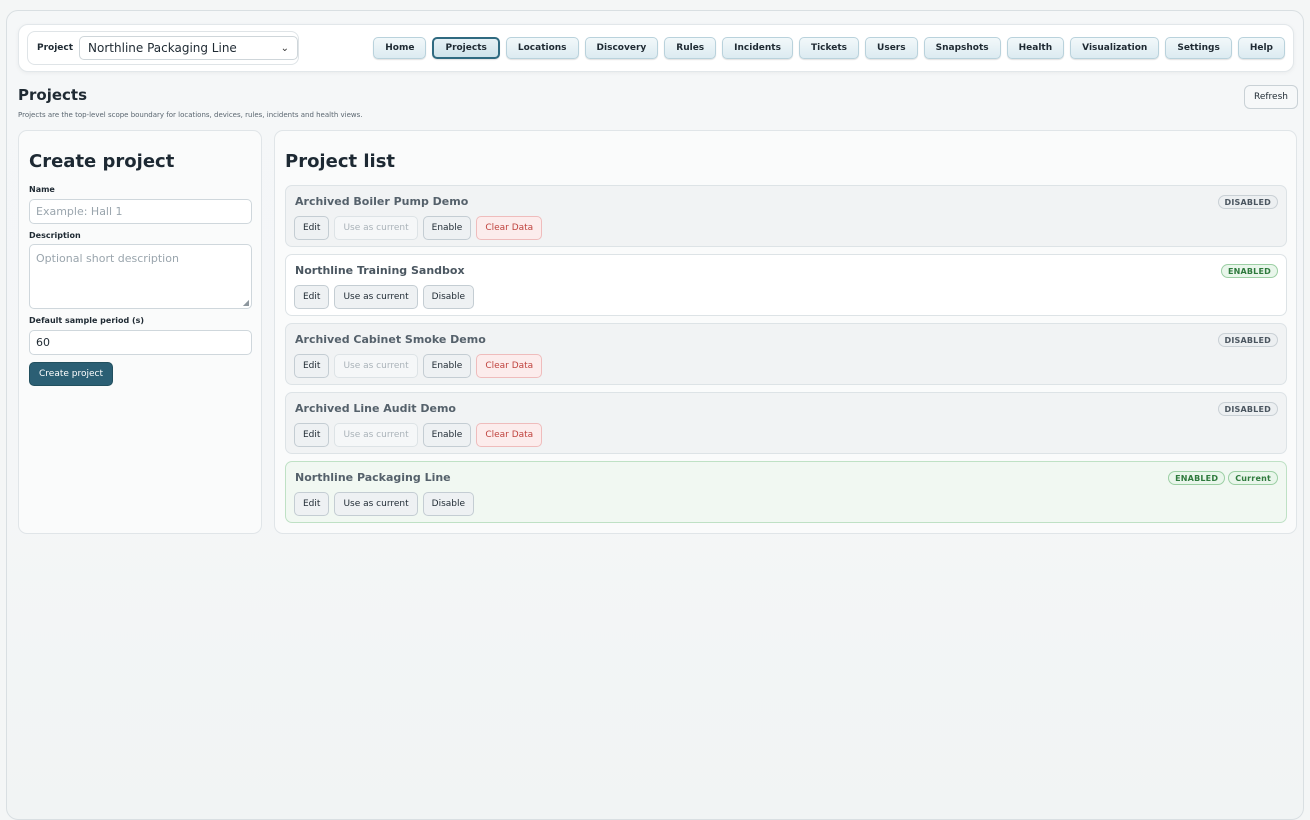 This screenshot has width=1310, height=820. I want to click on nav-projects-button: Projects, so click(466, 48).